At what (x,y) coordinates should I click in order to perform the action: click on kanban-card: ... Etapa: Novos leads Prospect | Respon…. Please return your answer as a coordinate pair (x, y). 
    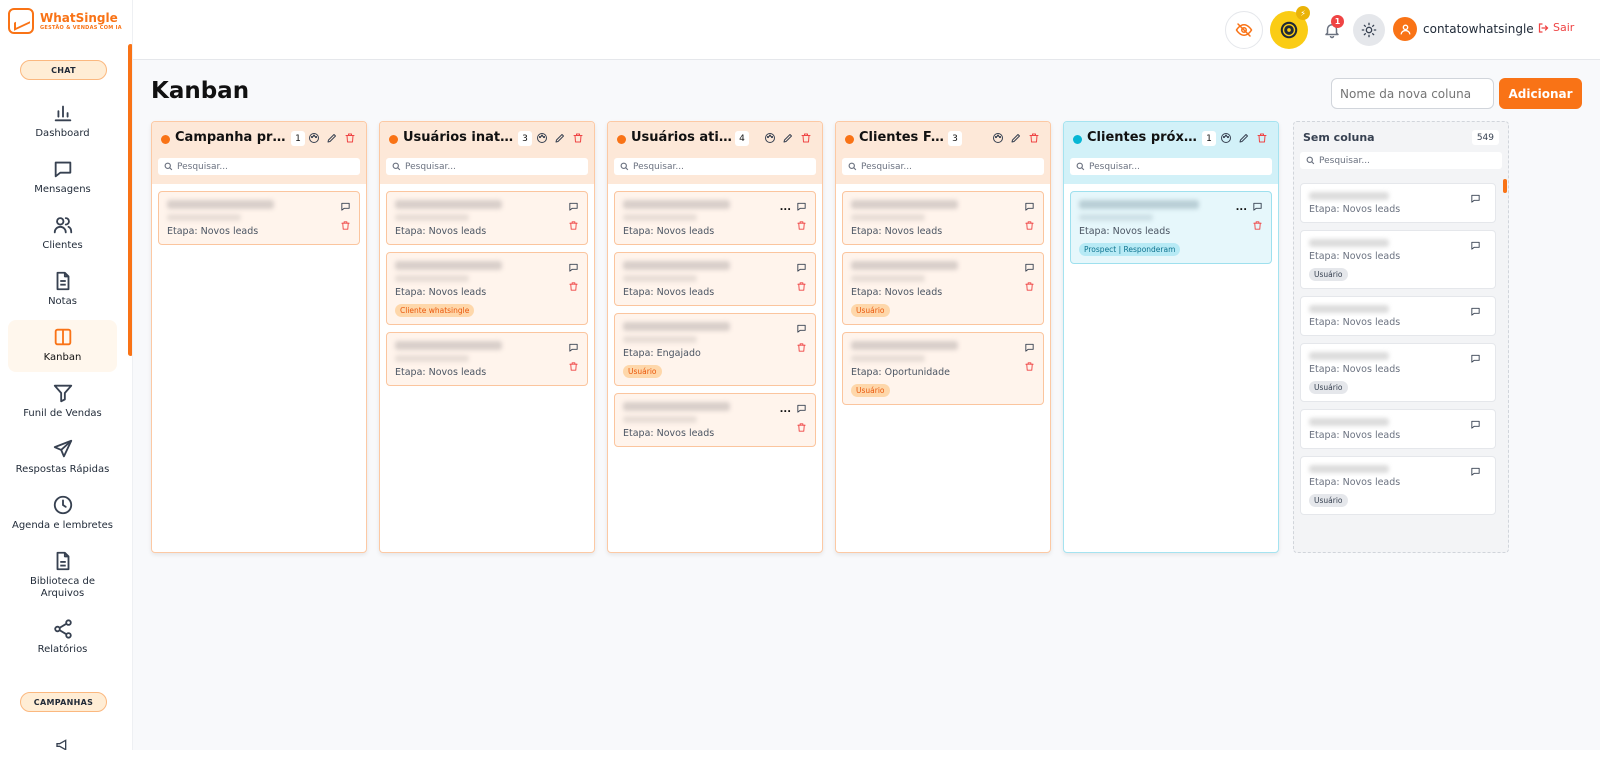
    Looking at the image, I should click on (1171, 227).